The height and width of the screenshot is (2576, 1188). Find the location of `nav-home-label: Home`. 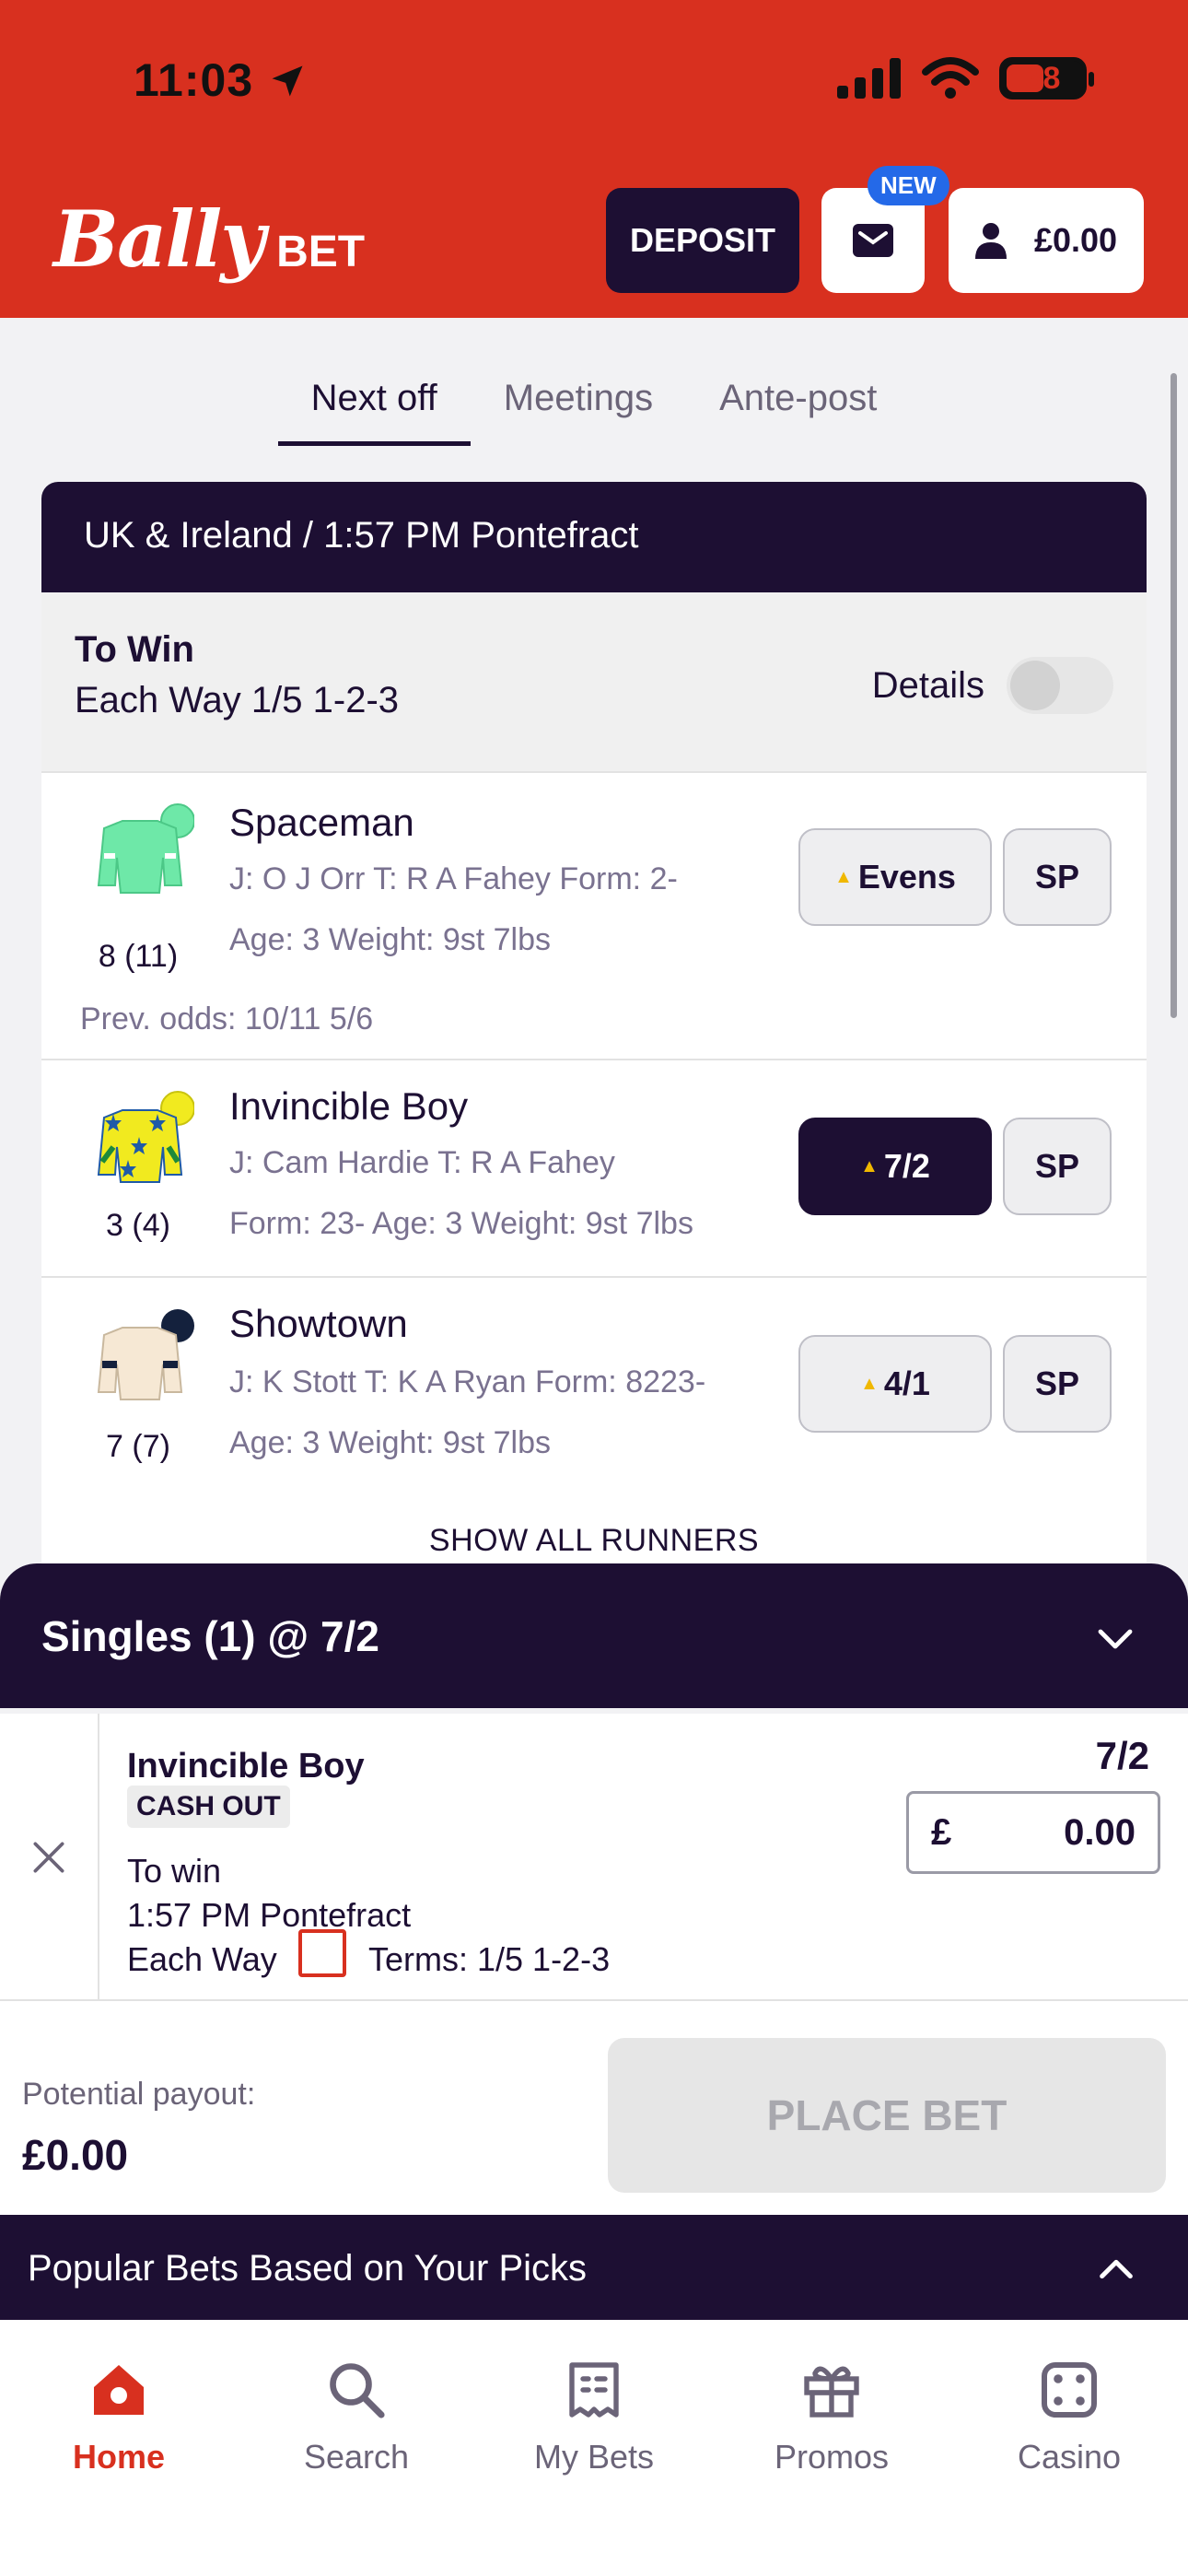

nav-home-label: Home is located at coordinates (119, 2457).